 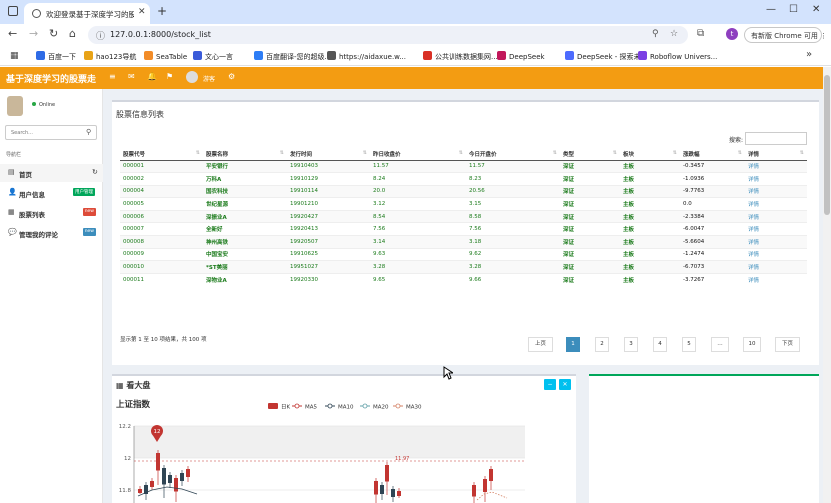 I want to click on bookmark-item: SeaTable, so click(x=165, y=56).